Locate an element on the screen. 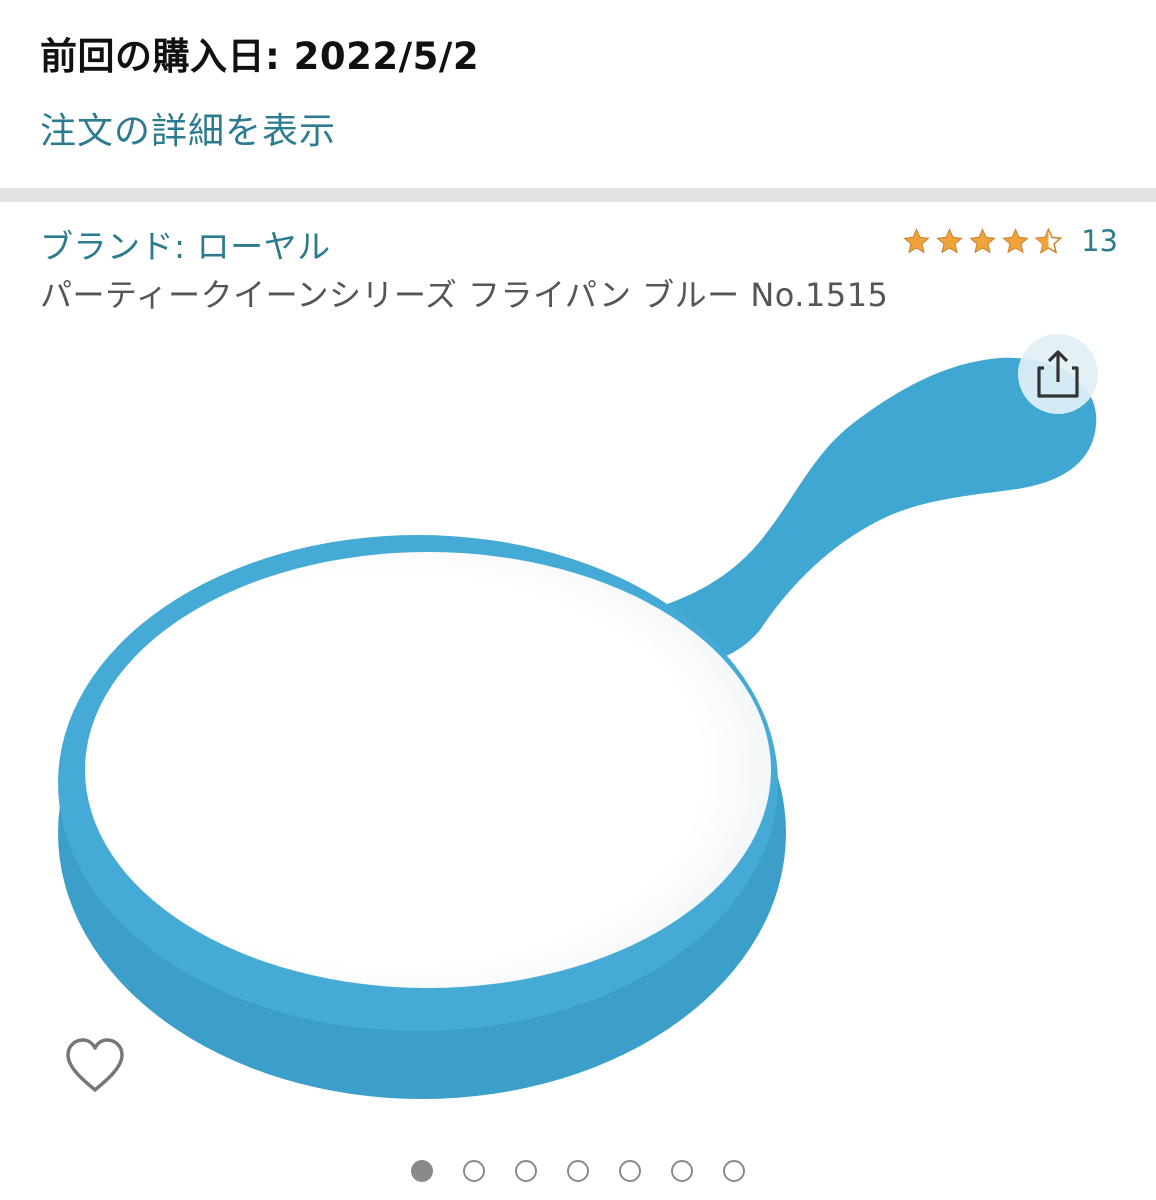 This screenshot has height=1200, width=1156. star-rating is located at coordinates (984, 241).